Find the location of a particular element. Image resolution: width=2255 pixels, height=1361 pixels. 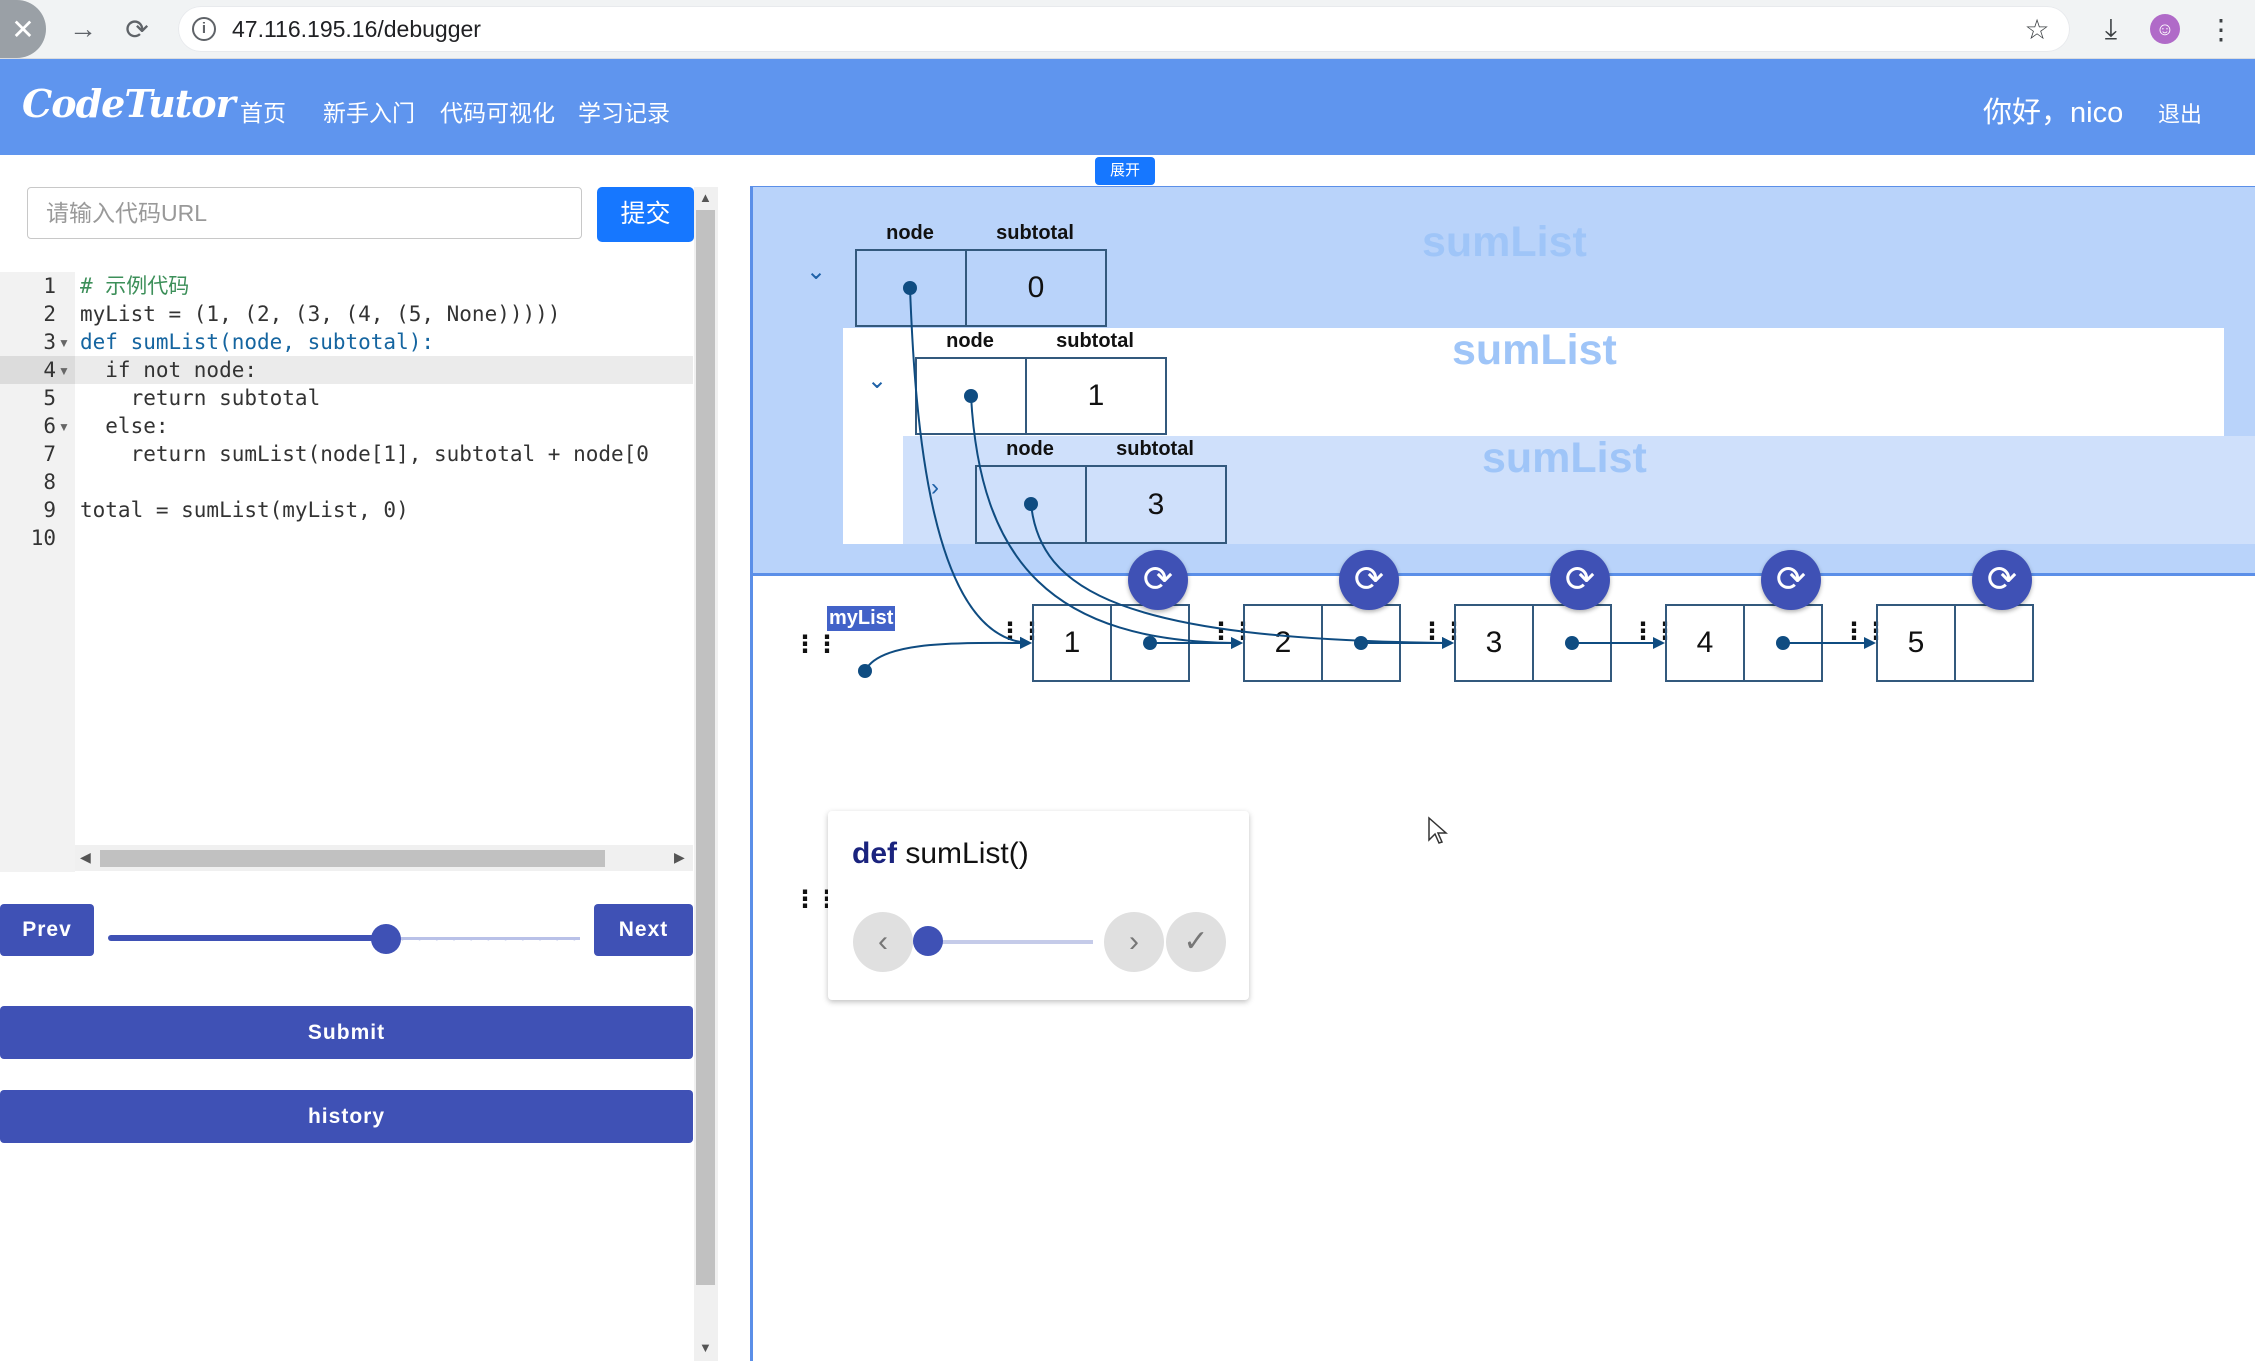

pointer-arrows is located at coordinates (1370, 479).